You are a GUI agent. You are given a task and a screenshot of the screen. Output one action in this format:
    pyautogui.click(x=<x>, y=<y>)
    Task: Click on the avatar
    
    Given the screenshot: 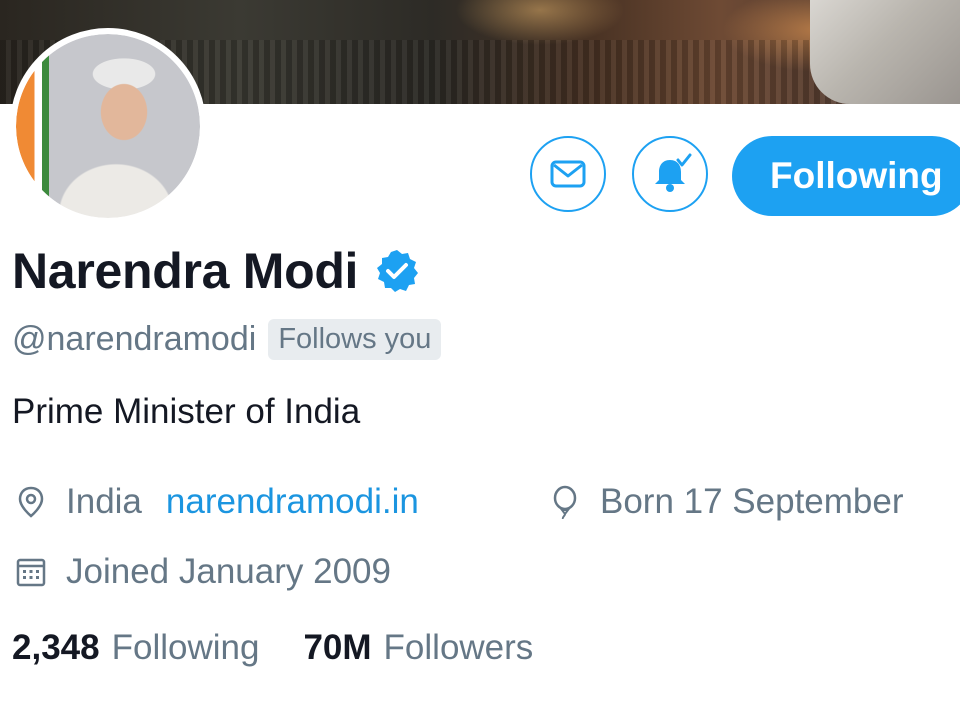 What is the action you would take?
    pyautogui.click(x=108, y=126)
    